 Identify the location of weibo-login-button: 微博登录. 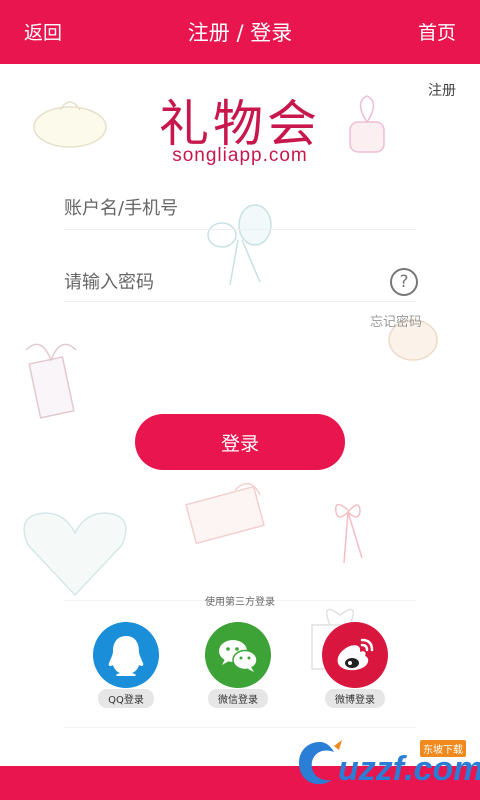
(355, 665).